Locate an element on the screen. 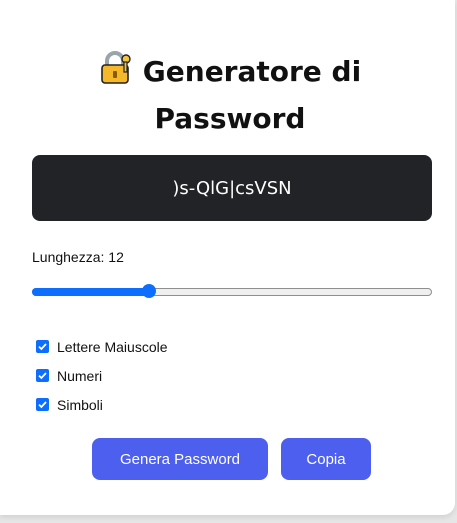 The image size is (457, 523). length-label: Lunghezza: 12 is located at coordinates (78, 257).